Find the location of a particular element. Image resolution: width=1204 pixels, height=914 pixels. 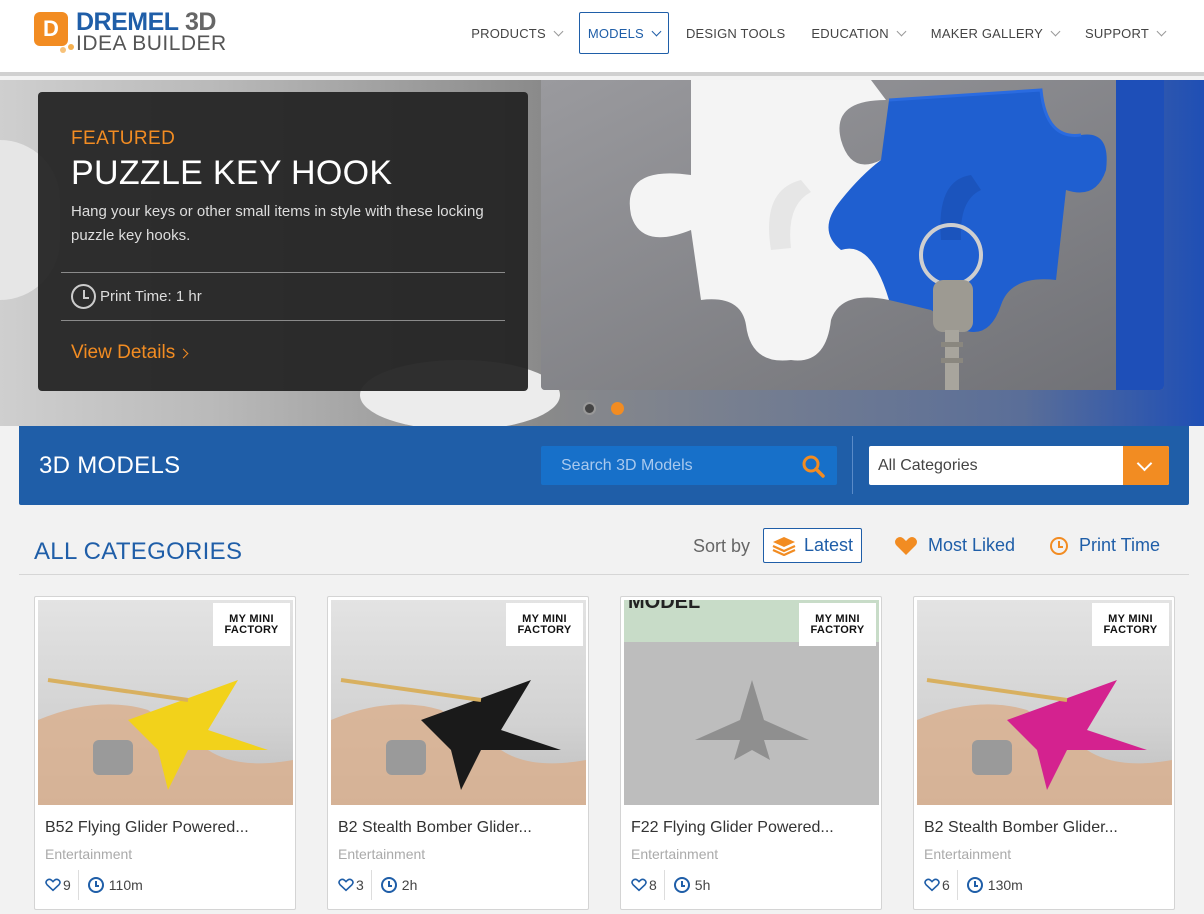

logo-dots is located at coordinates (67, 45).